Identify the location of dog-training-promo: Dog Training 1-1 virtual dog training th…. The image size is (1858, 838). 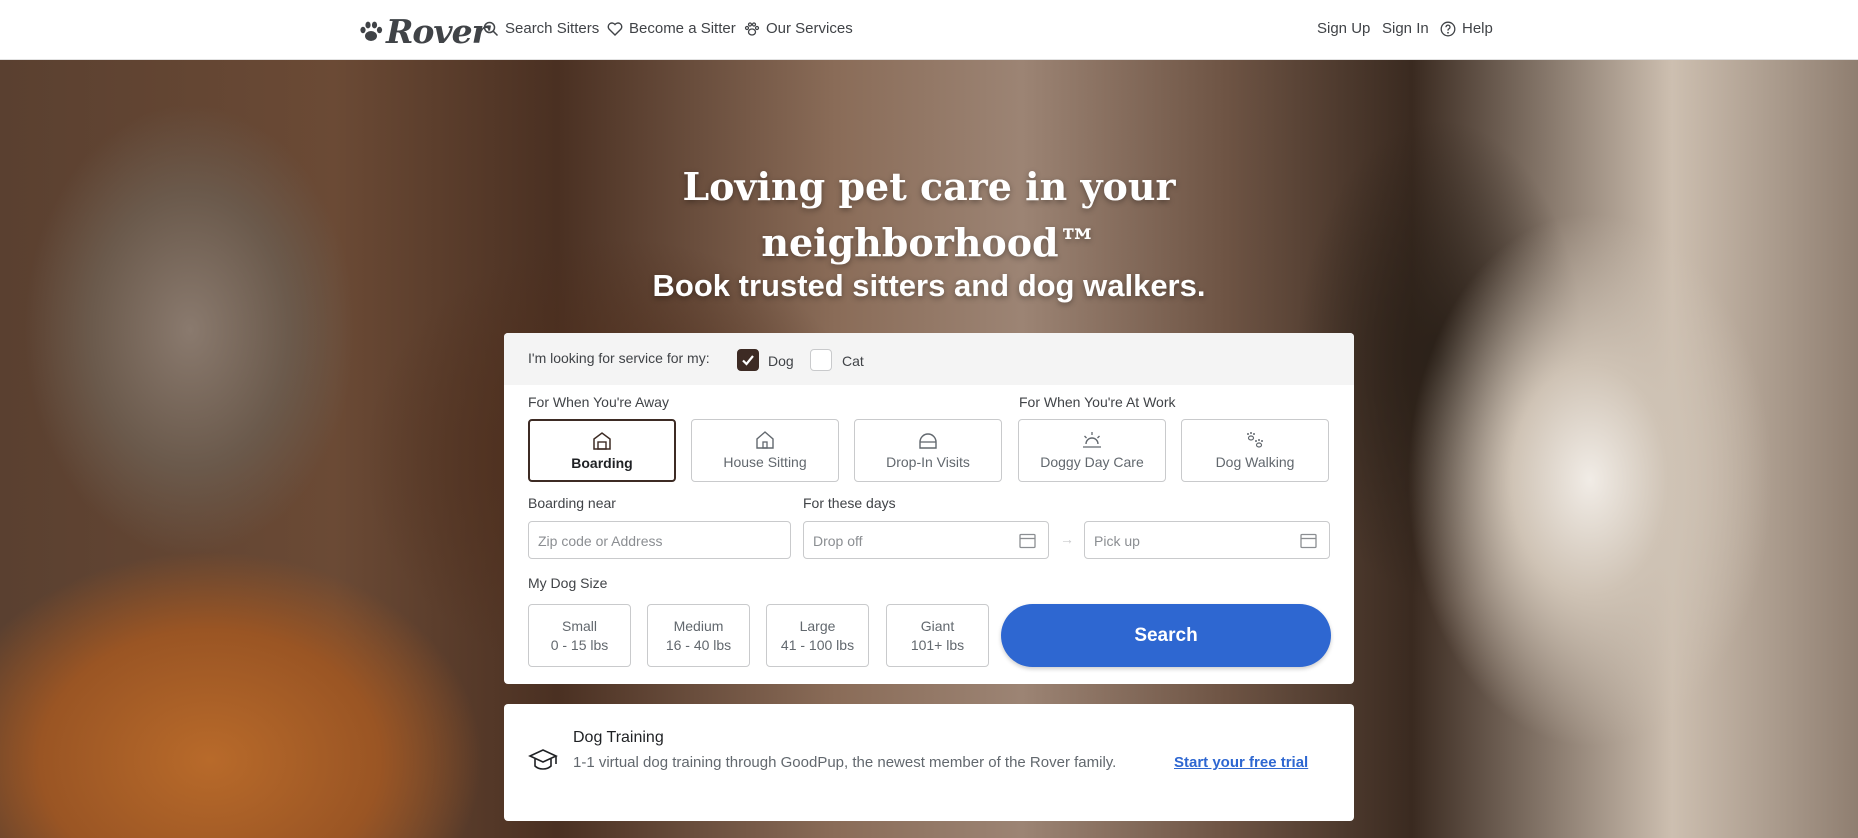
(929, 762).